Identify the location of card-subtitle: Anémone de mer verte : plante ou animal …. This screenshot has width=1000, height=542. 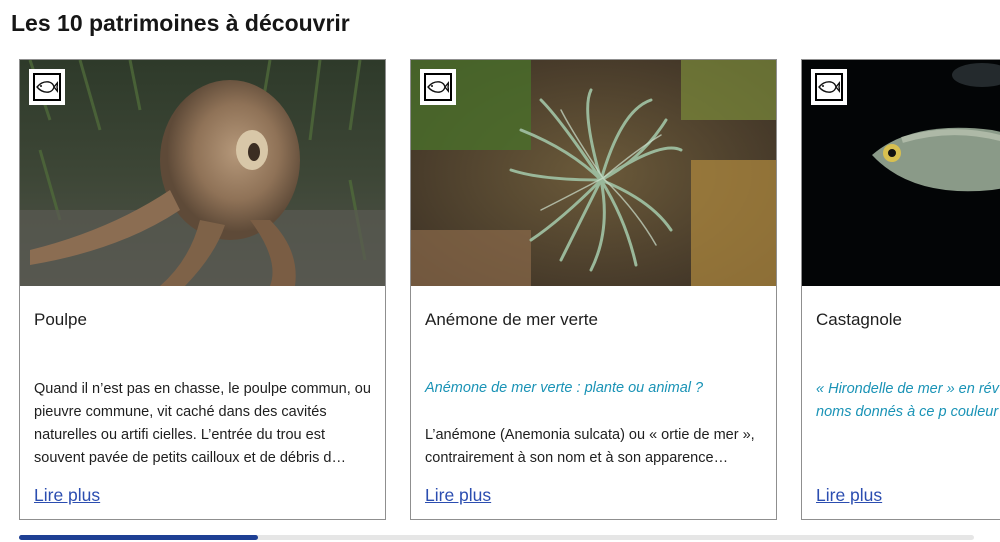
(564, 388).